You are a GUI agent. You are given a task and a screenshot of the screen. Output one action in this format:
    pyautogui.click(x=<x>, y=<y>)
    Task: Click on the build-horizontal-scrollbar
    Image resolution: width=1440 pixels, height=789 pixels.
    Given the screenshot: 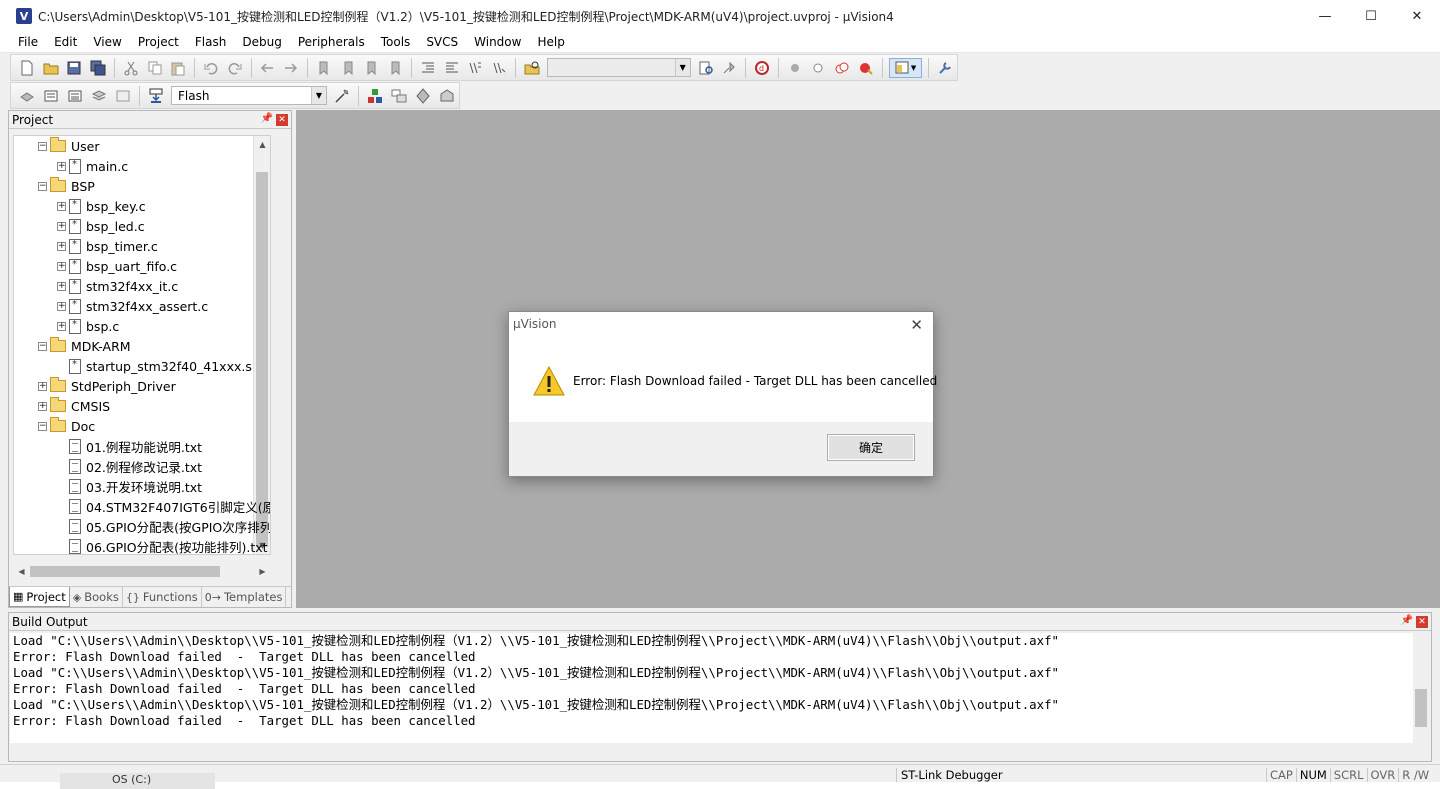 What is the action you would take?
    pyautogui.click(x=712, y=750)
    